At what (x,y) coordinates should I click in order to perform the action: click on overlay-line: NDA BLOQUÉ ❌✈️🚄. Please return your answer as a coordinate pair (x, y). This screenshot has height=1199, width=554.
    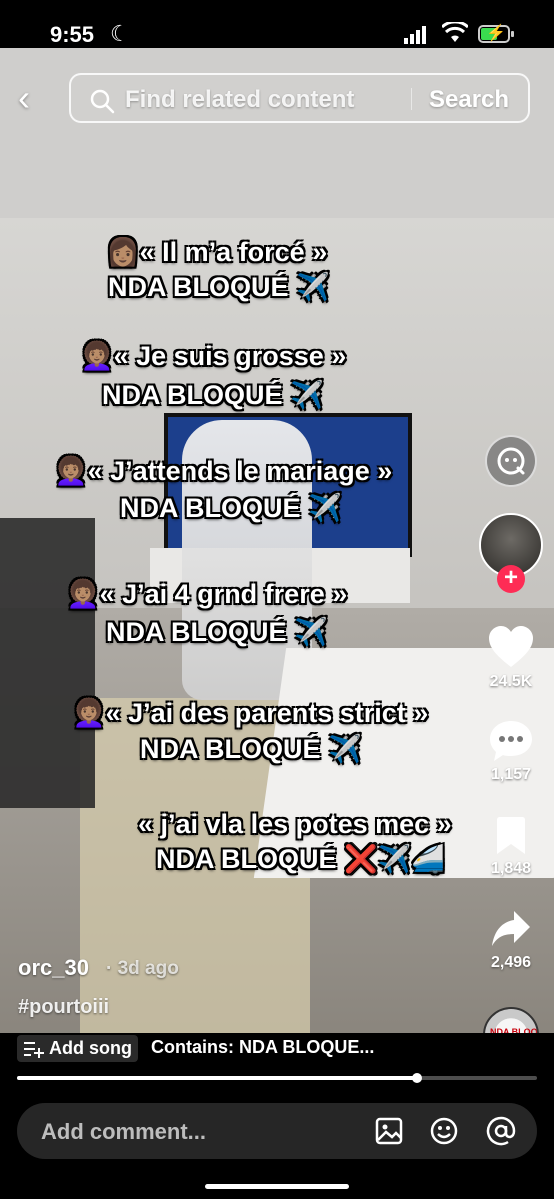
    Looking at the image, I should click on (300, 859).